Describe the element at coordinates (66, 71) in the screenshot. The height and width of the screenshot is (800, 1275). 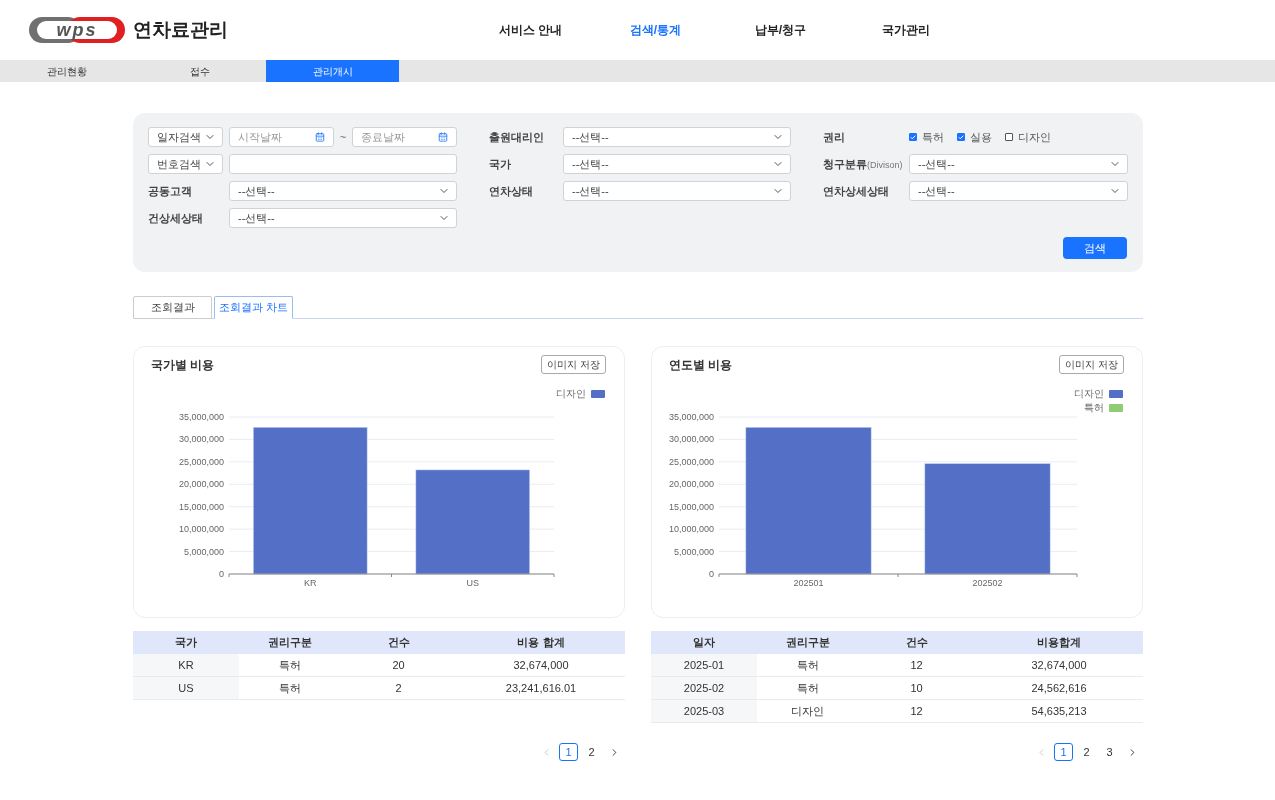
I see `subnav-tab: 관리현황` at that location.